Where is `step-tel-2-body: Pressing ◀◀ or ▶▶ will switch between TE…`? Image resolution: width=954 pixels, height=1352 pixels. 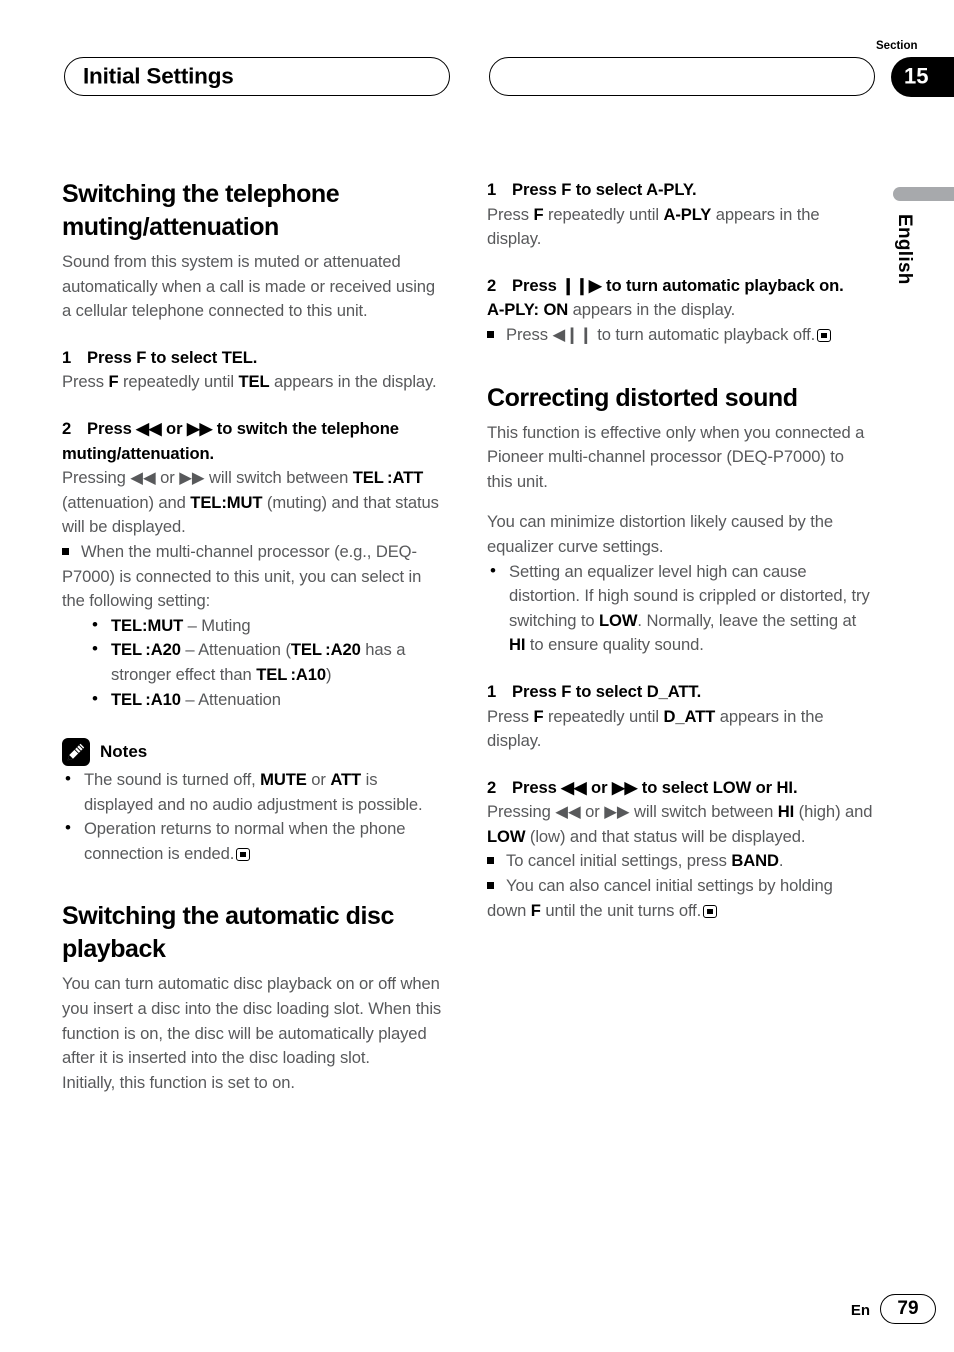
step-tel-2-body: Pressing ◀◀ or ▶▶ will switch between TE… is located at coordinates (255, 503).